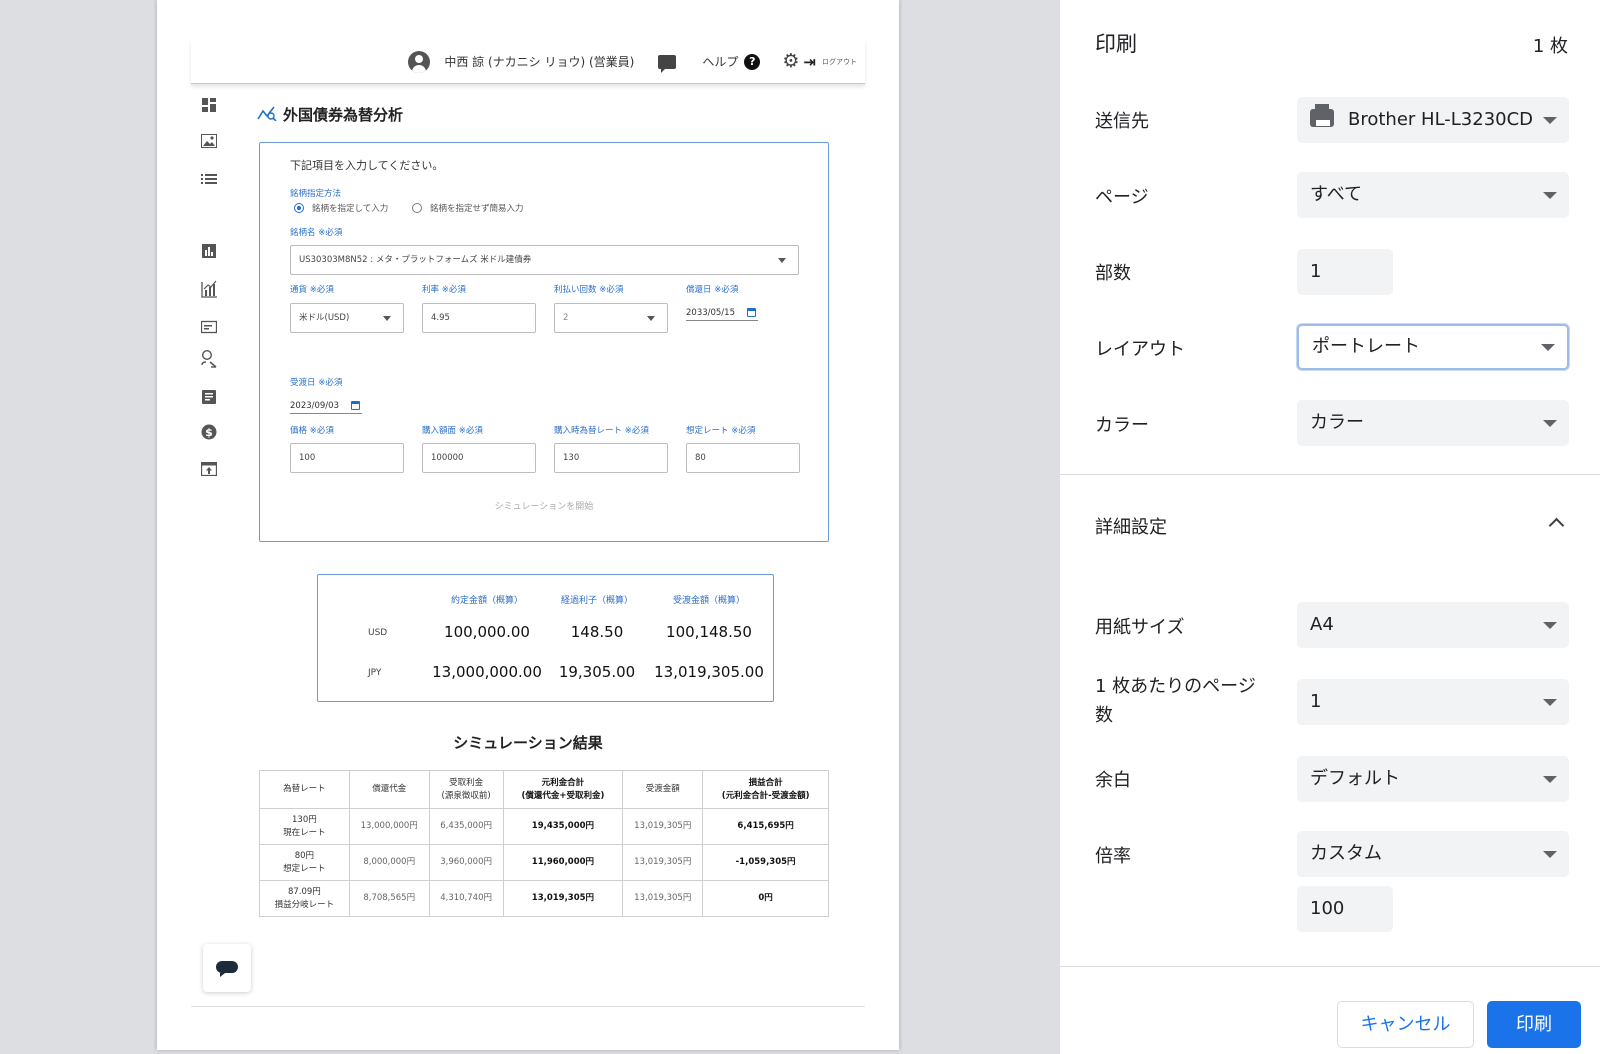 Image resolution: width=1600 pixels, height=1054 pixels. What do you see at coordinates (227, 968) in the screenshot?
I see `chat-fab-button` at bounding box center [227, 968].